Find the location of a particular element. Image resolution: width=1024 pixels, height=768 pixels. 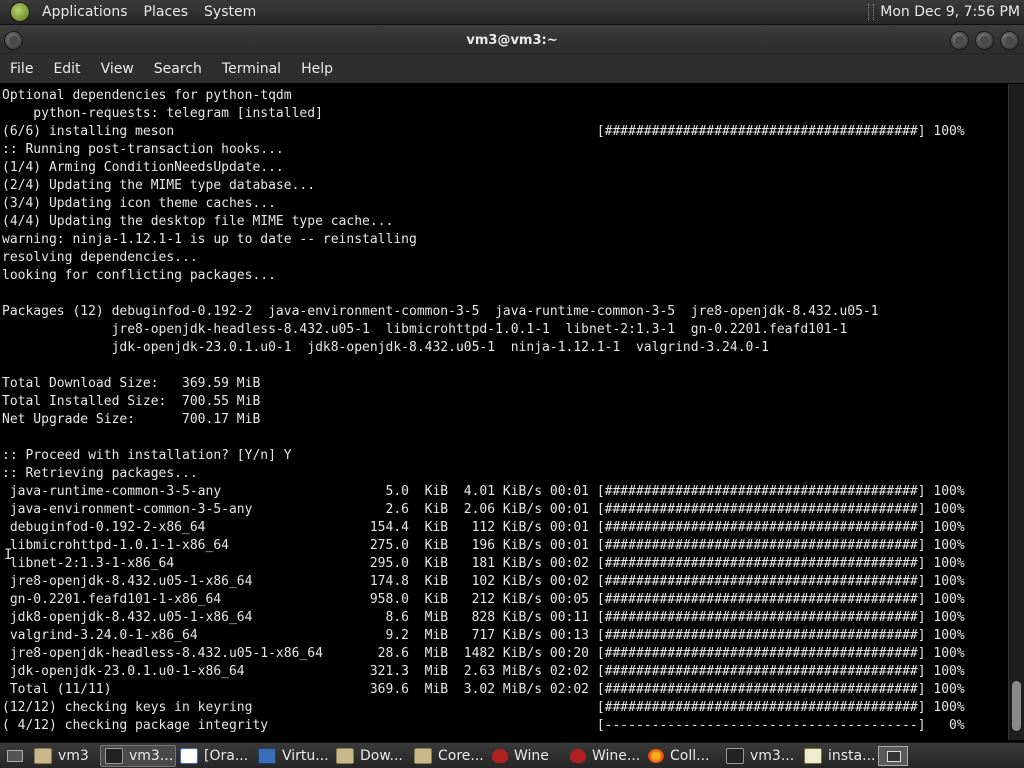

system-menu: System is located at coordinates (230, 12).